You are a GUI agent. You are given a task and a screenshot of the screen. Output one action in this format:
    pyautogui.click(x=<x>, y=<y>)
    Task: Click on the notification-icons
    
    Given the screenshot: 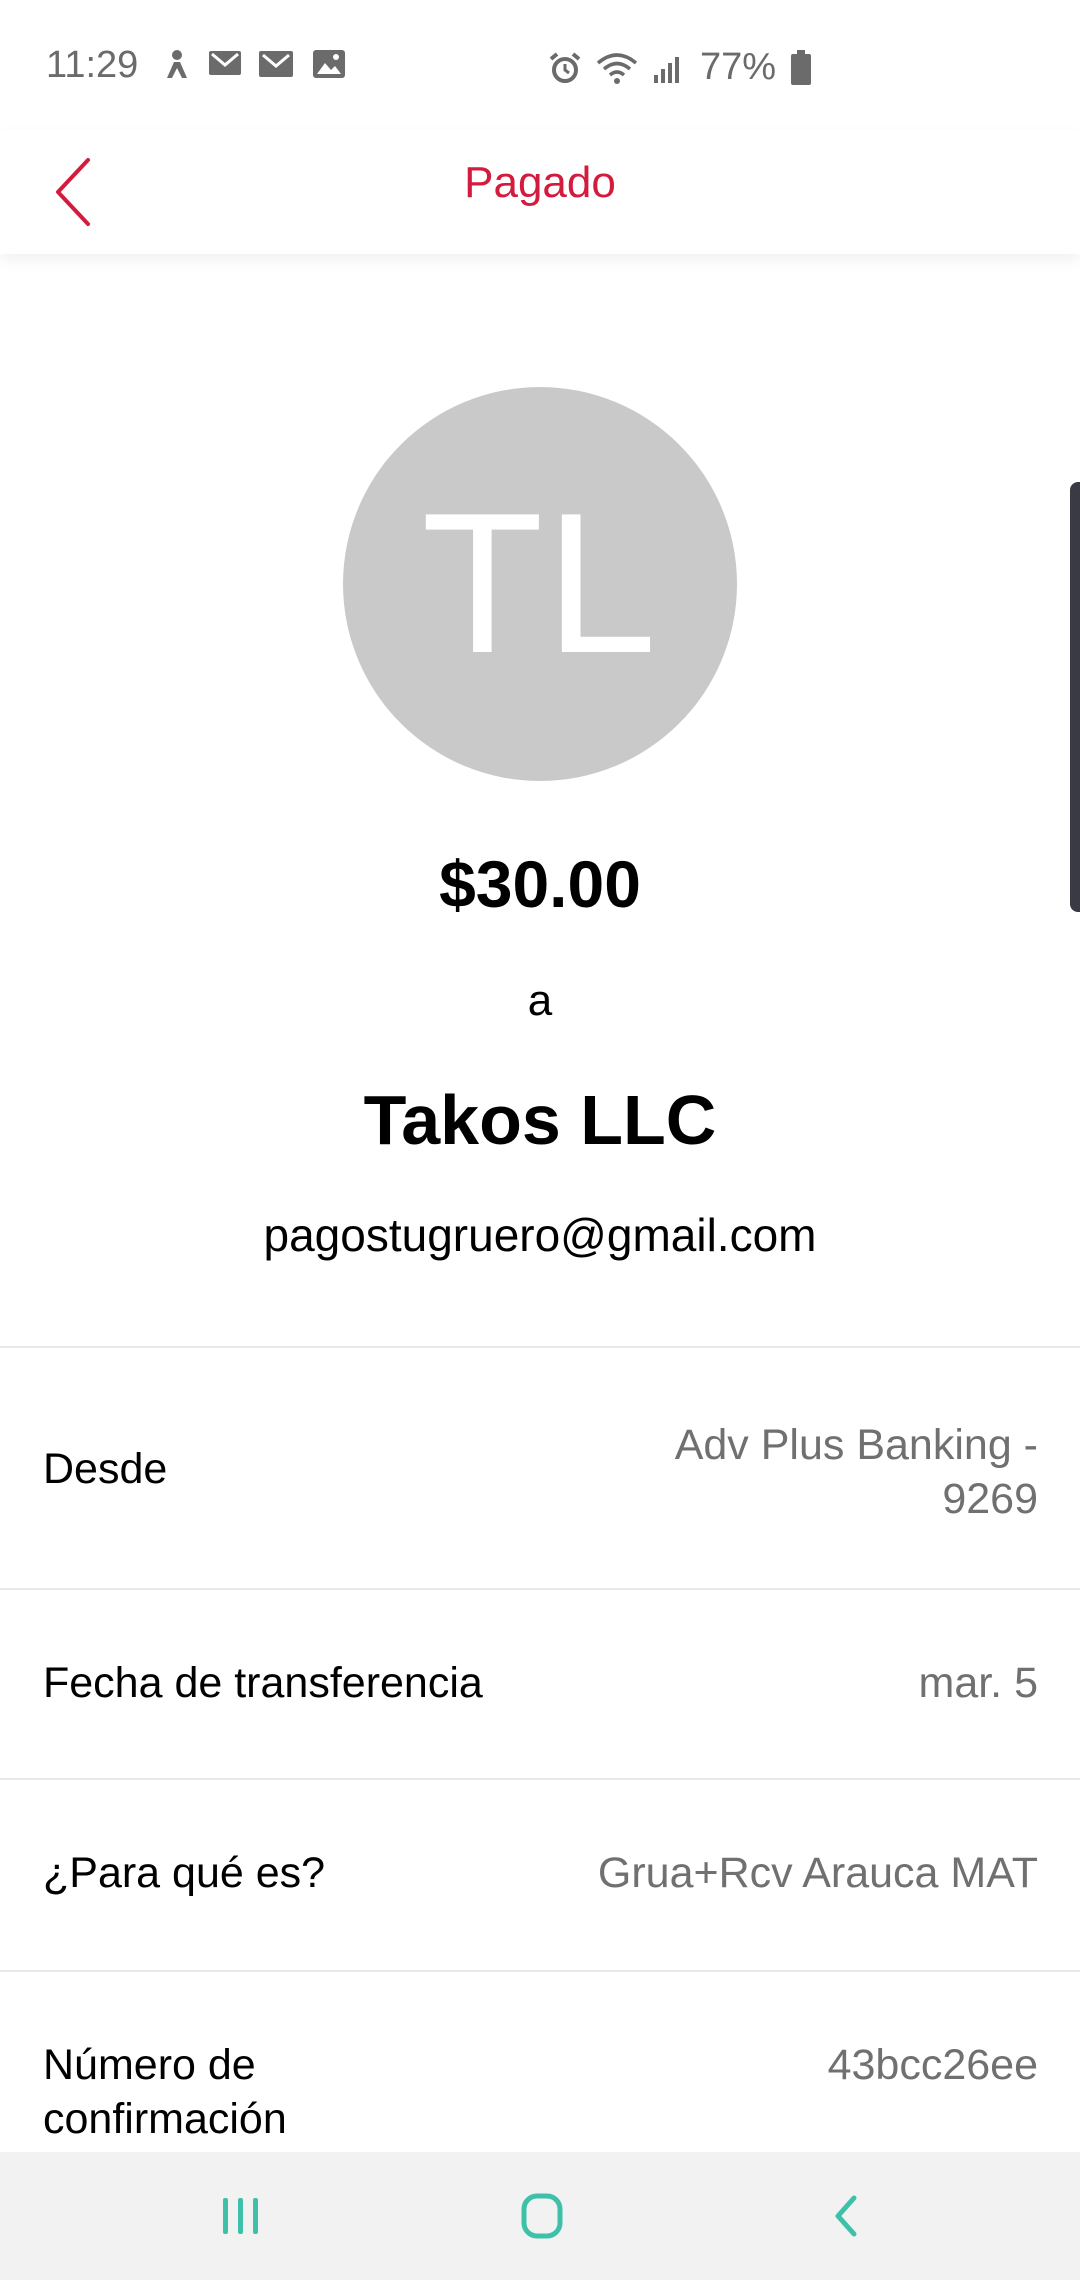 What is the action you would take?
    pyautogui.click(x=254, y=65)
    